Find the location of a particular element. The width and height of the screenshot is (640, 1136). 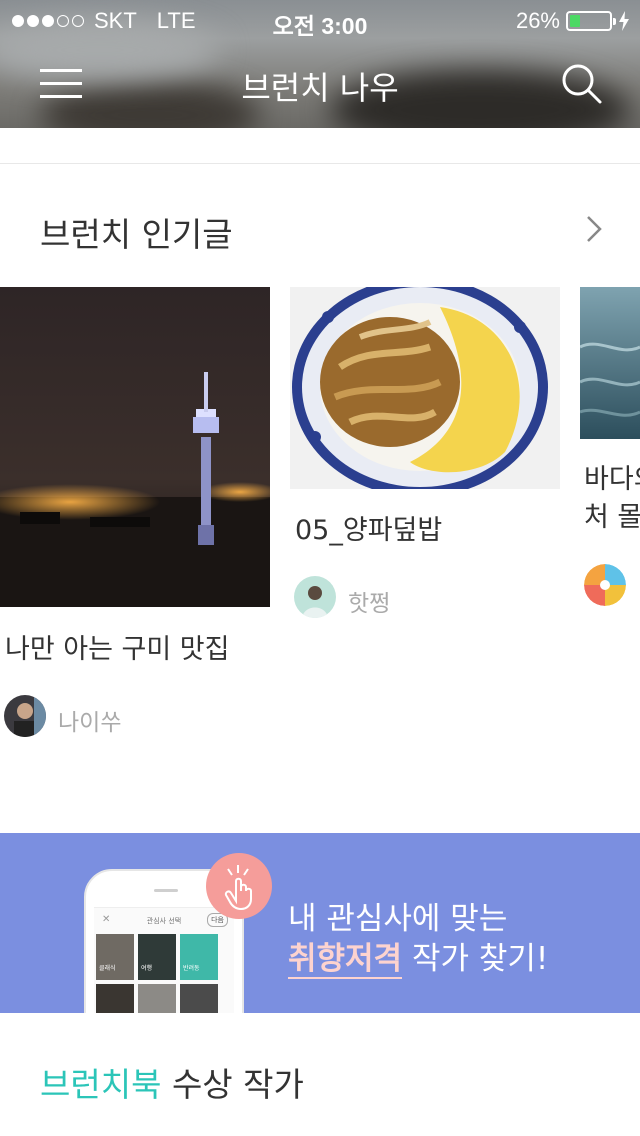

post-title: 나만 아는 구미 맛집 is located at coordinates (117, 649).